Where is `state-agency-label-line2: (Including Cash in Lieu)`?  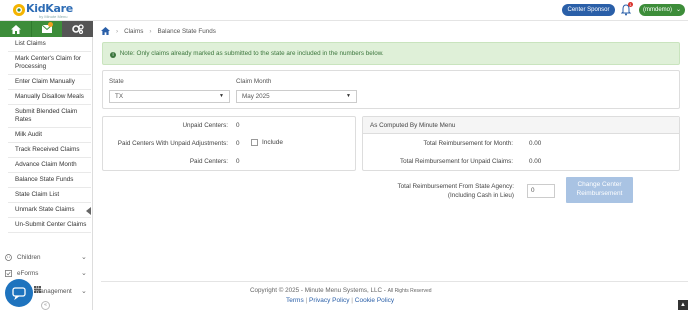 state-agency-label-line2: (Including Cash in Lieu) is located at coordinates (480, 195).